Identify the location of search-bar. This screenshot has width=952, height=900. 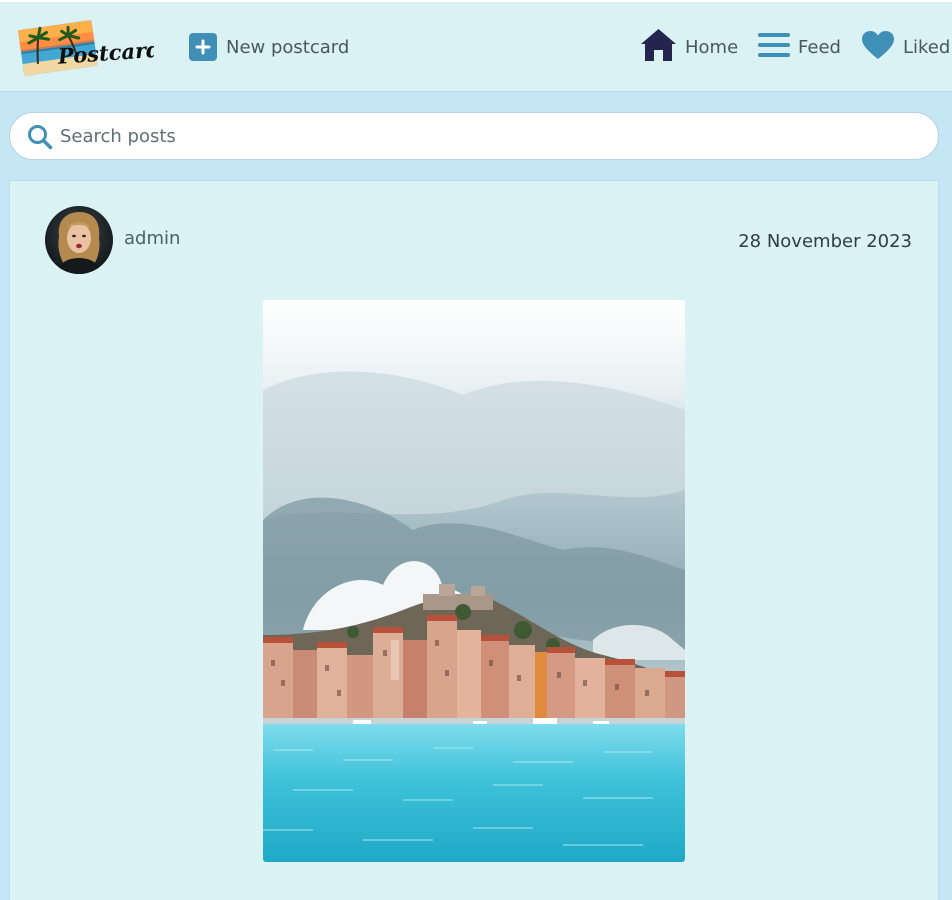
(474, 136).